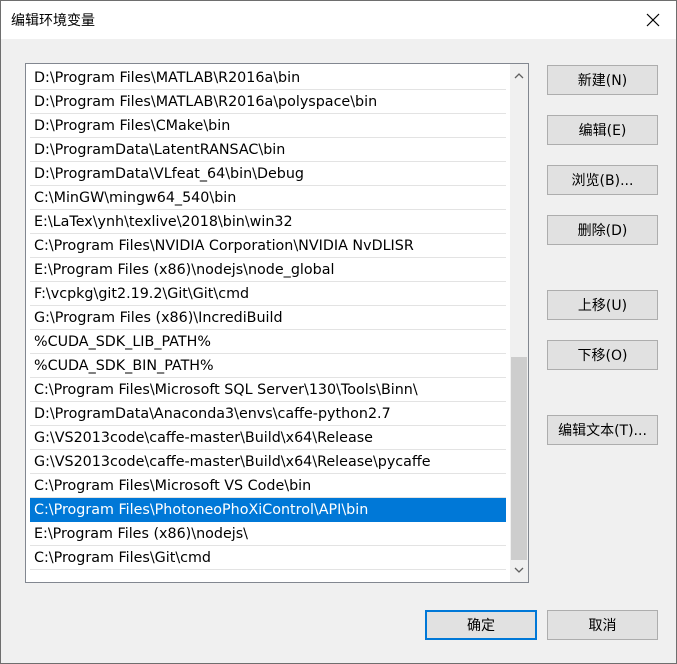 Image resolution: width=677 pixels, height=664 pixels. I want to click on window-title: 编辑环境变量, so click(53, 21).